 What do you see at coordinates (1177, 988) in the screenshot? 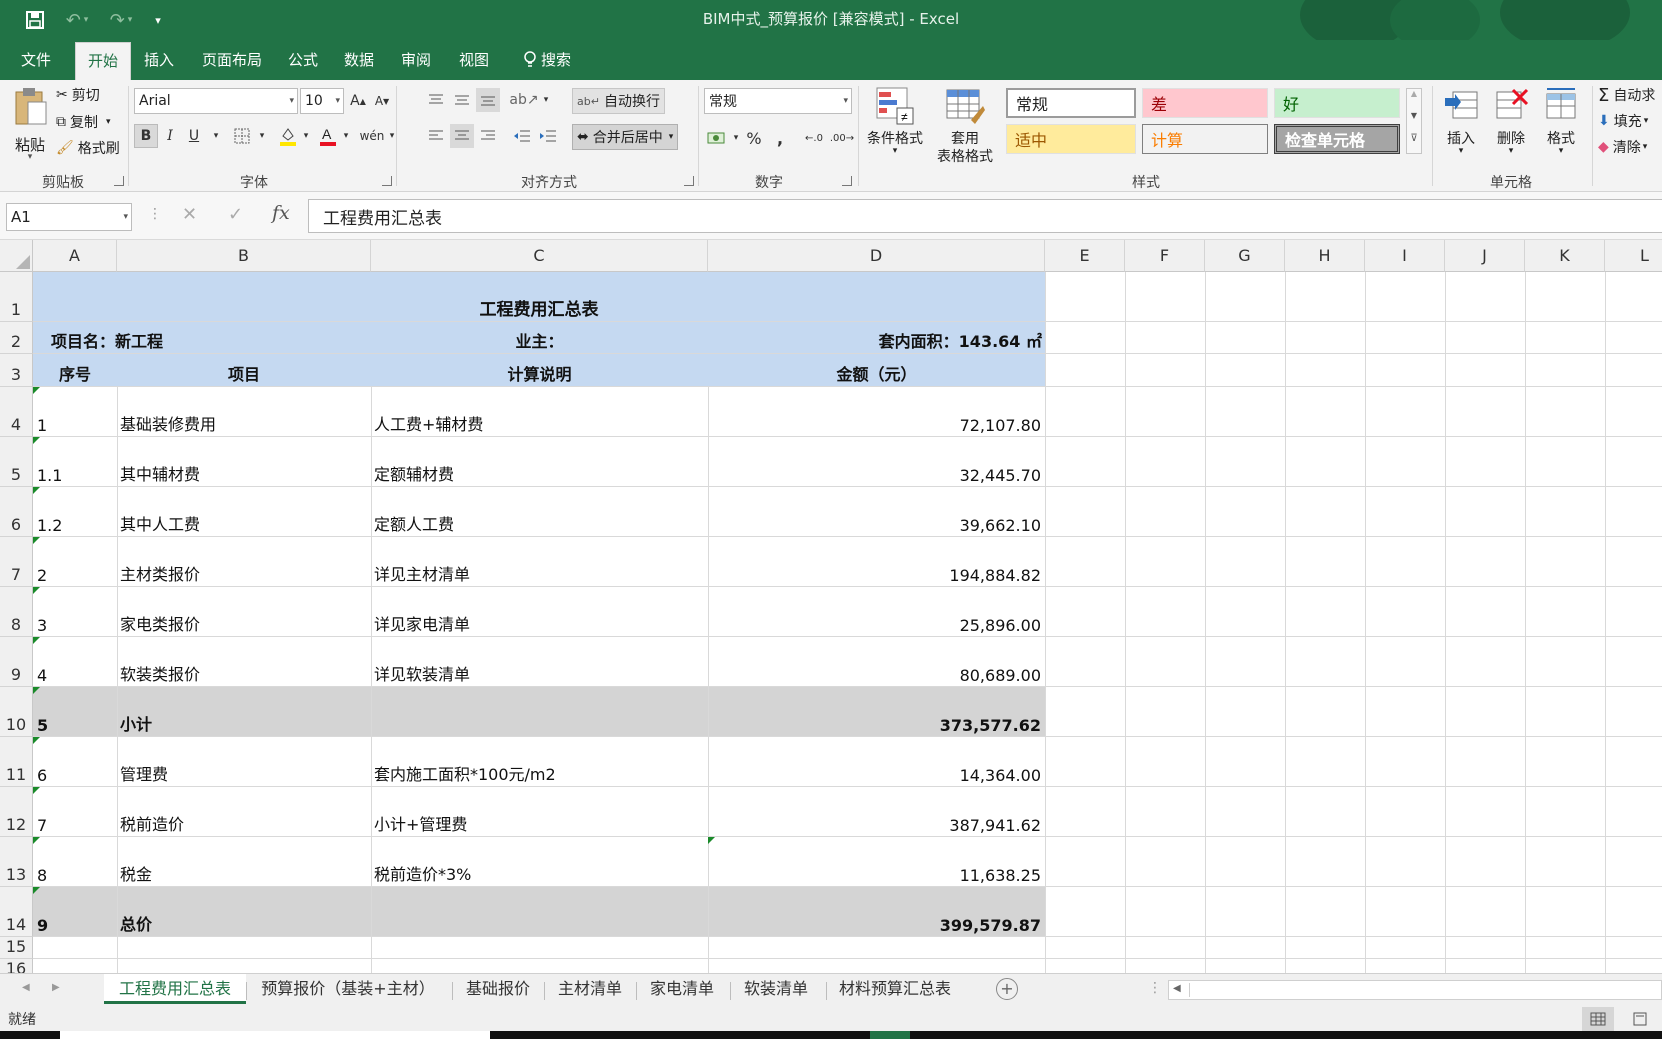
I see `scroll-left-icon: ◀` at bounding box center [1177, 988].